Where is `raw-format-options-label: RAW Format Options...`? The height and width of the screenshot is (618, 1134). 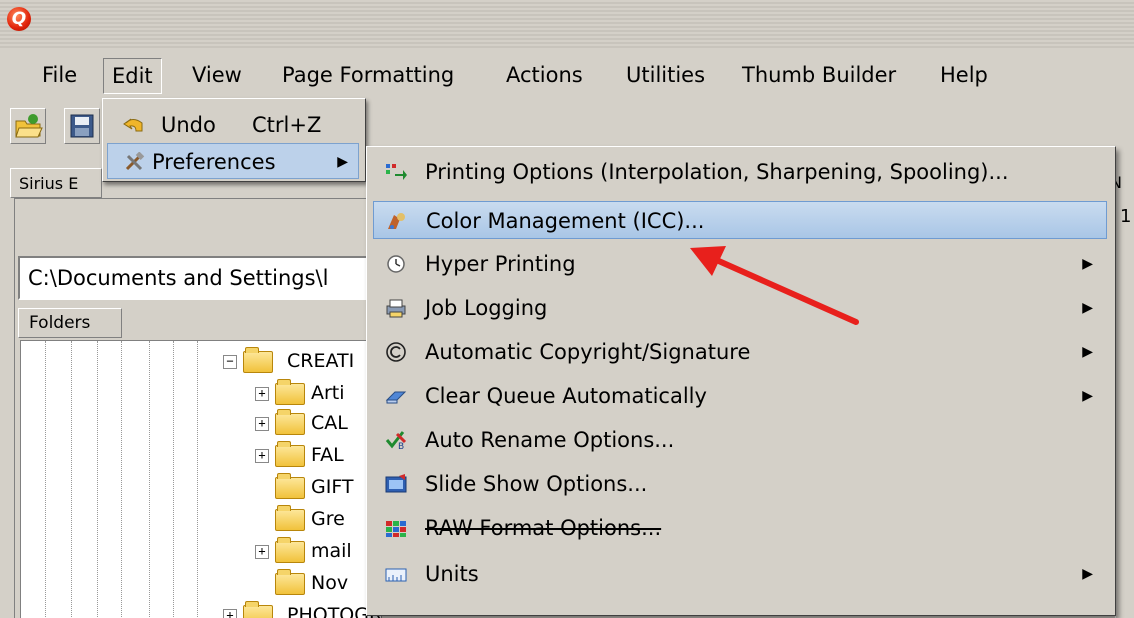
raw-format-options-label: RAW Format Options... is located at coordinates (543, 528).